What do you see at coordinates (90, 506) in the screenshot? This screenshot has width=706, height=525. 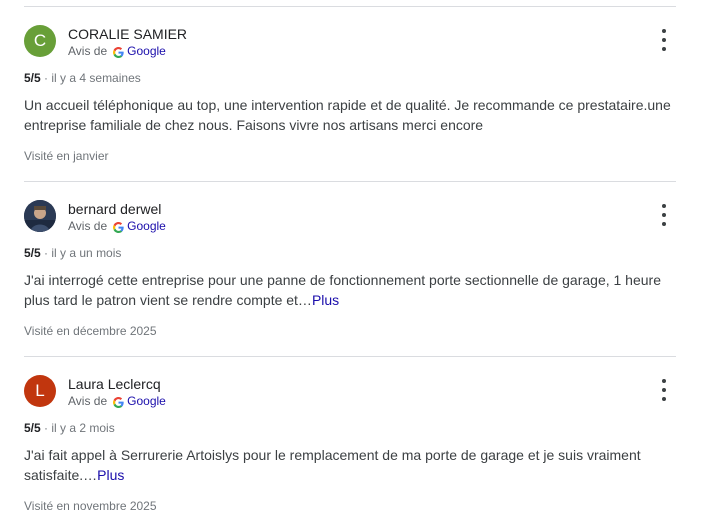 I see `visit-date: Visité en novembre 2025` at bounding box center [90, 506].